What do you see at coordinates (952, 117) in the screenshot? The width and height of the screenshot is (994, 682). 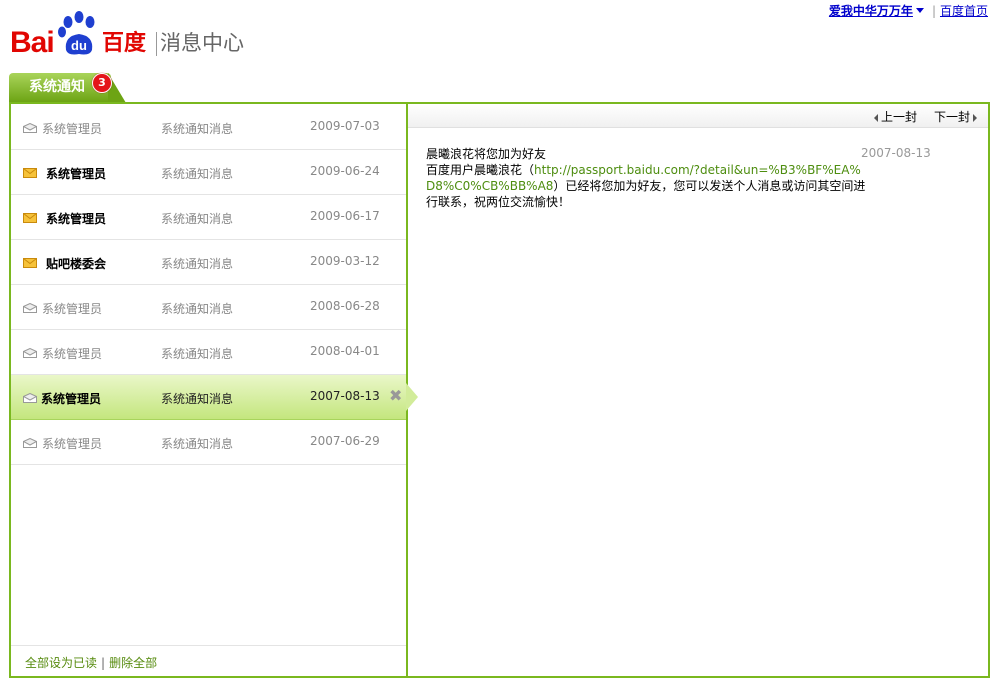 I see `next-label: 下一封` at bounding box center [952, 117].